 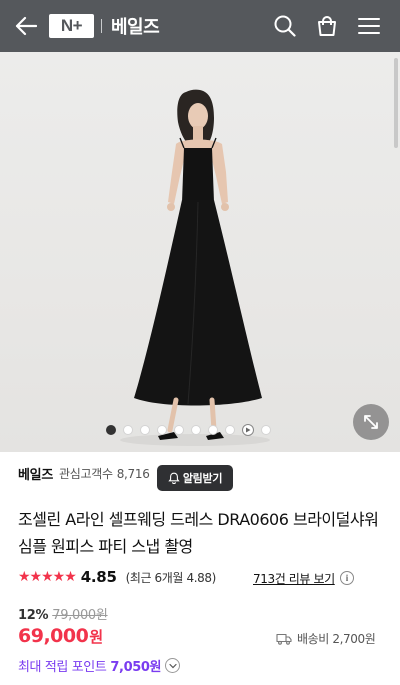 What do you see at coordinates (336, 639) in the screenshot?
I see `shipping-text: 배송비 2,700원` at bounding box center [336, 639].